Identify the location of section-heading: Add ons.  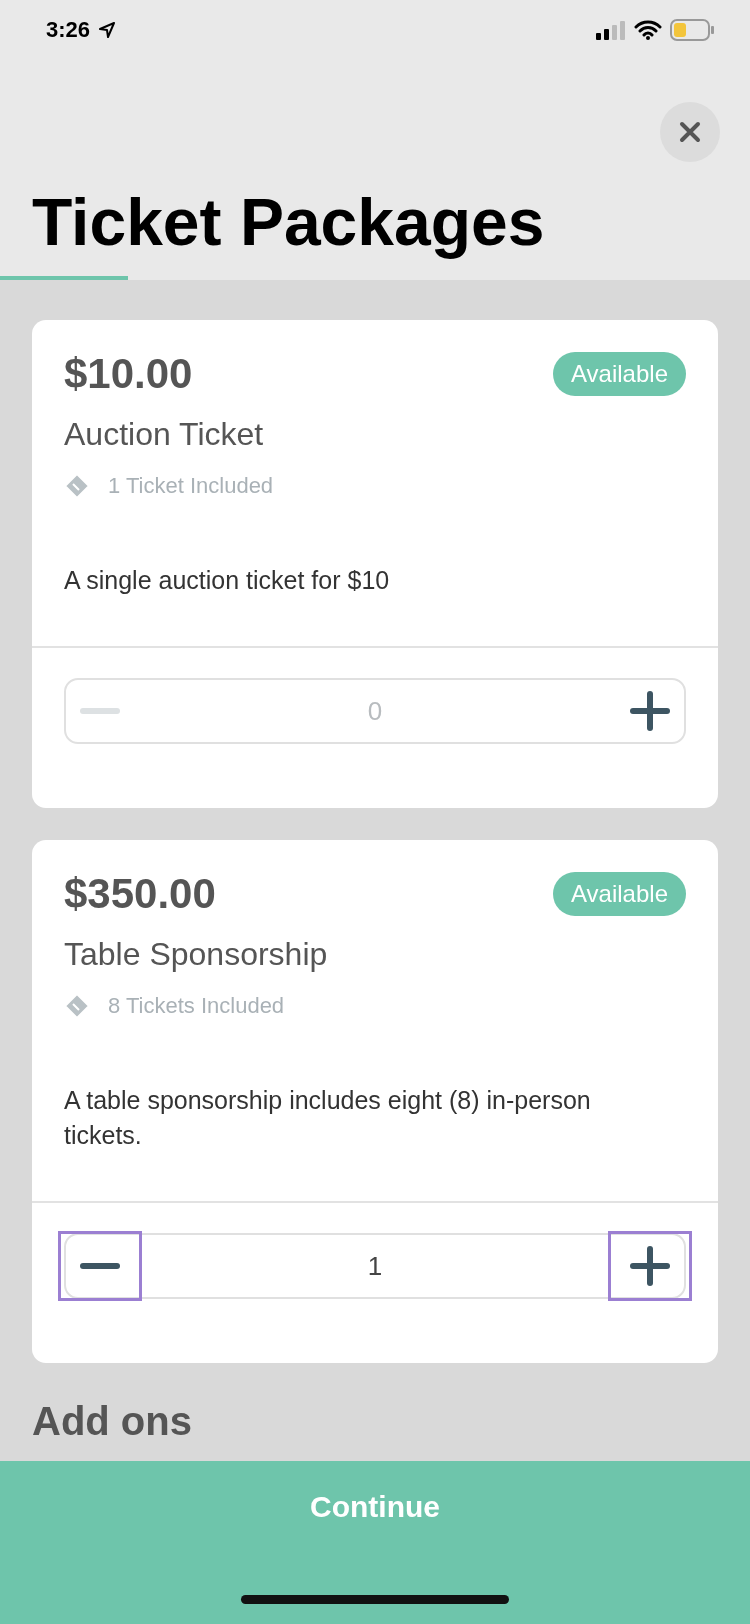
(112, 1421).